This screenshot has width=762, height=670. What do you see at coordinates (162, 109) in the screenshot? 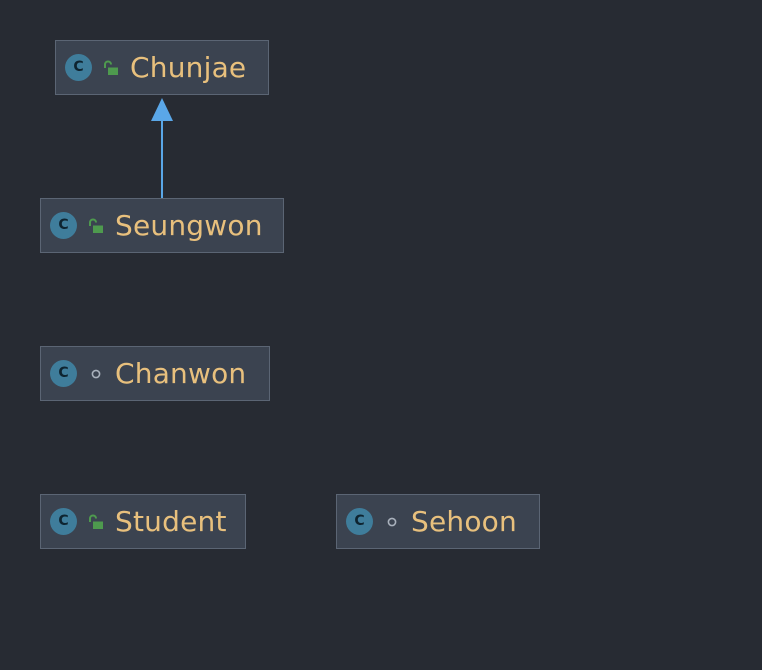
I see `inheritance-arrowhead` at bounding box center [162, 109].